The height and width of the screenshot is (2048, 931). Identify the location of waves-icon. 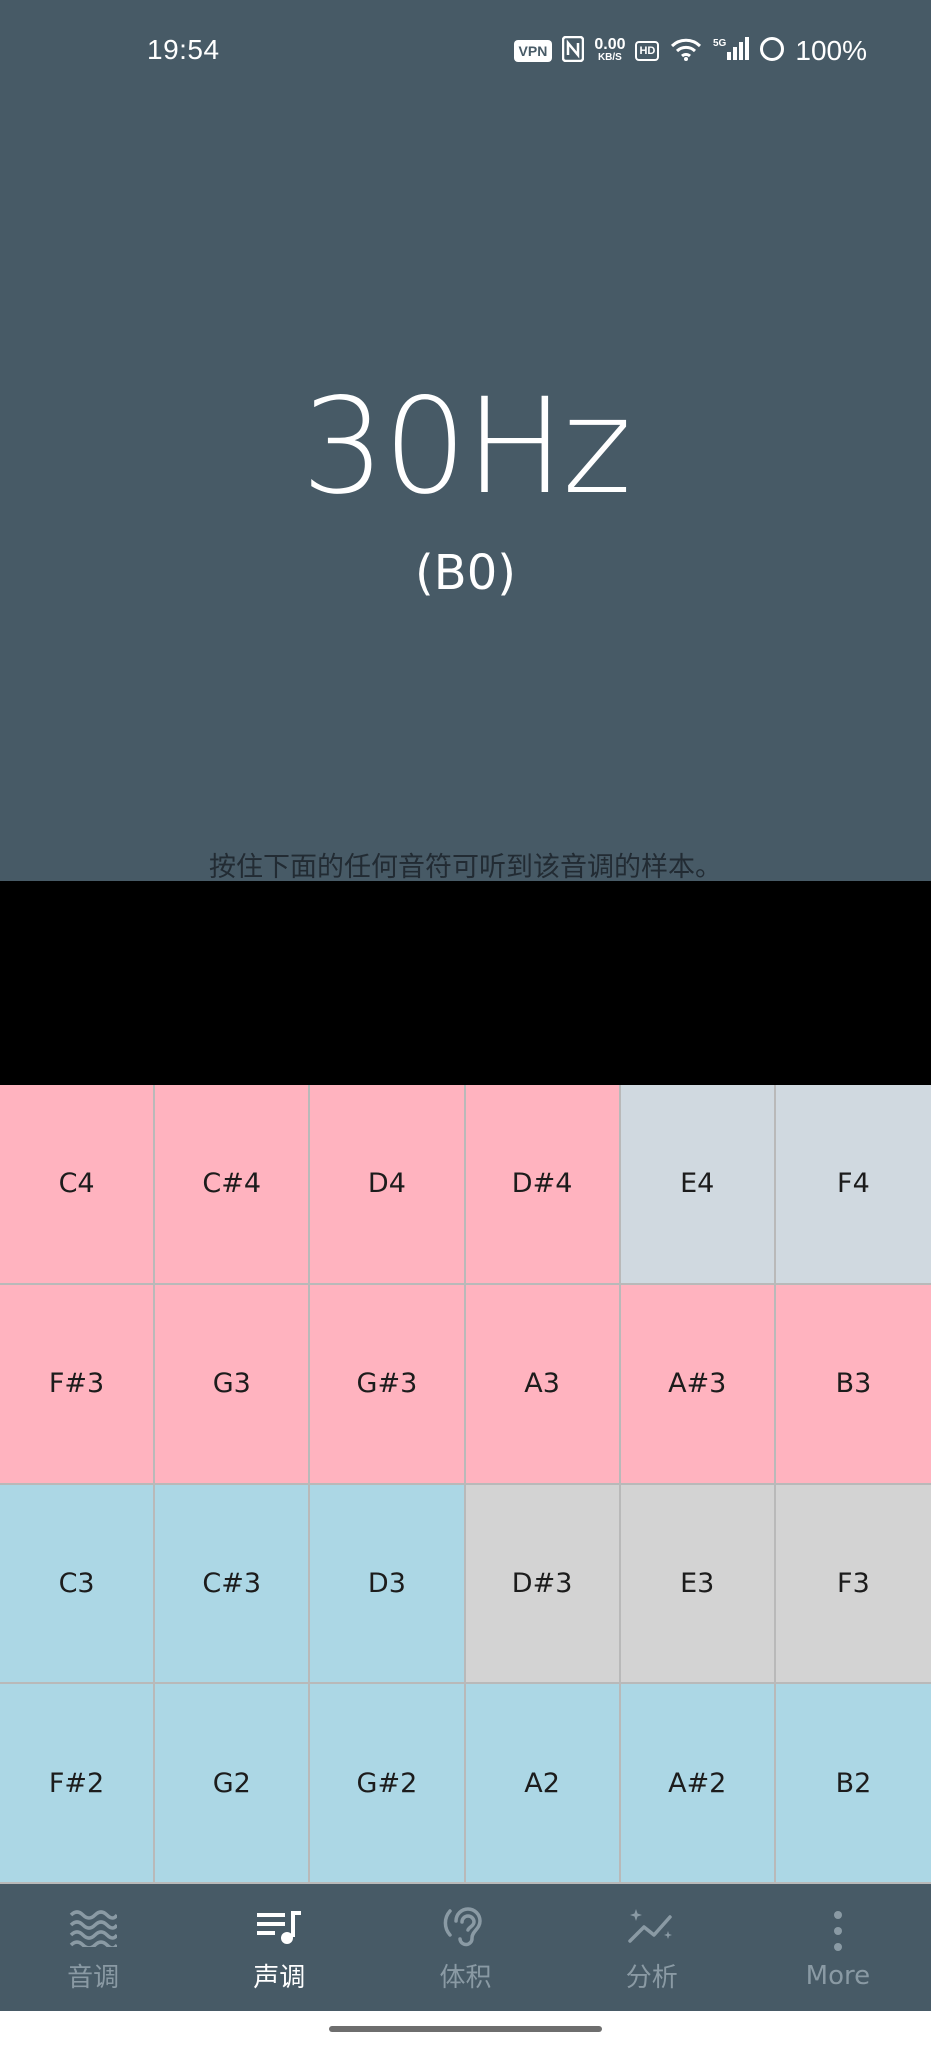
(93, 1927).